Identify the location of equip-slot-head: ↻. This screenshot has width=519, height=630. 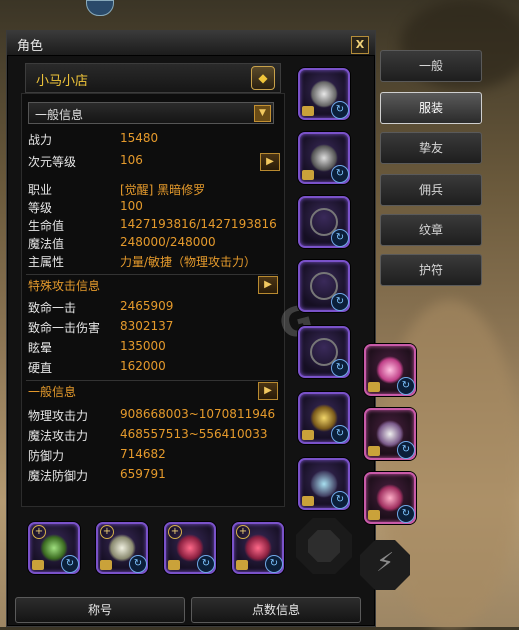
(324, 94).